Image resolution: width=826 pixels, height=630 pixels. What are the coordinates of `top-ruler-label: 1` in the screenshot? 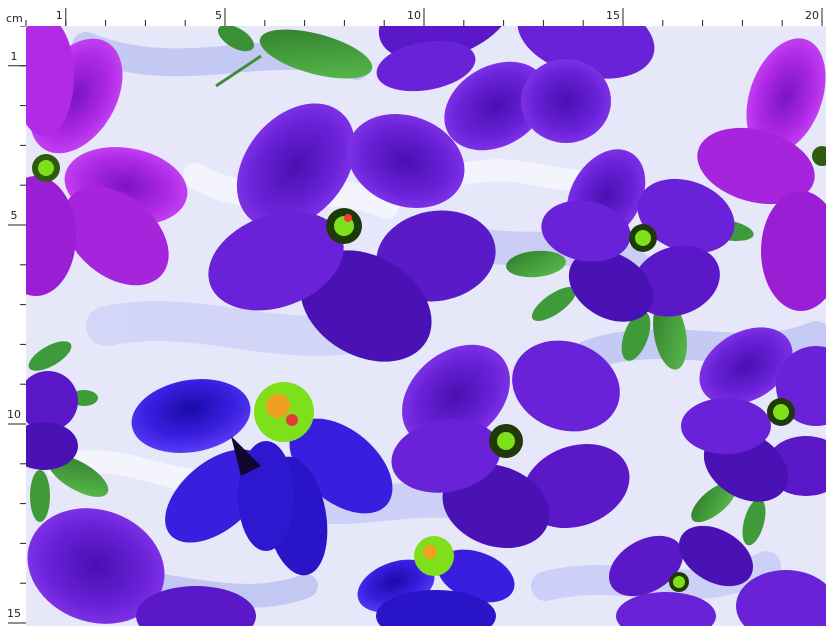 It's located at (59, 15).